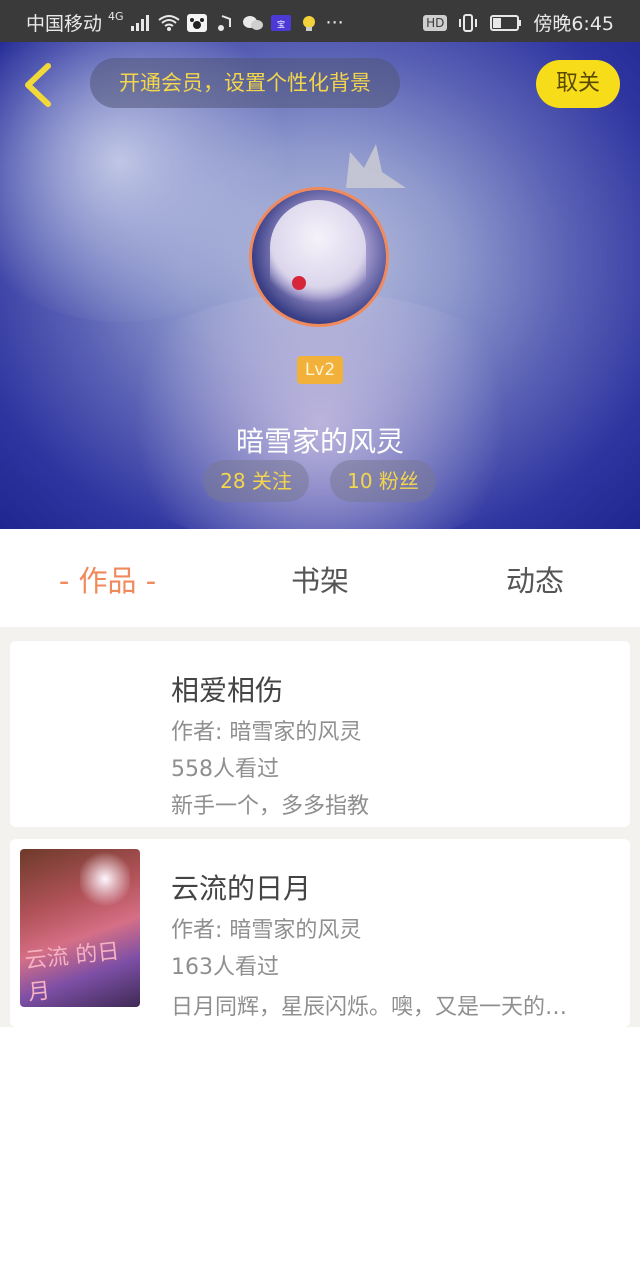 The width and height of the screenshot is (640, 1280). Describe the element at coordinates (224, 22) in the screenshot. I see `music-app-icon` at that location.